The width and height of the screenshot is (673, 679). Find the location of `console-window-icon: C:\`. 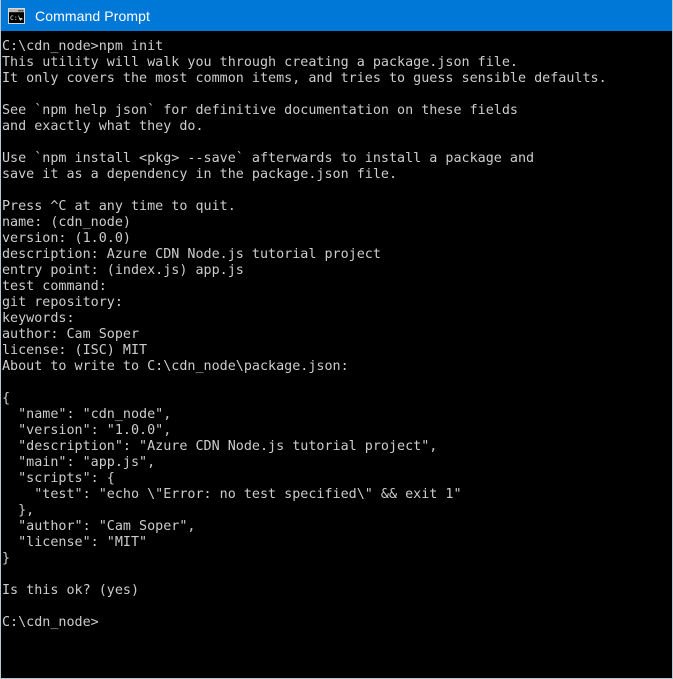

console-window-icon: C:\ is located at coordinates (16, 15).